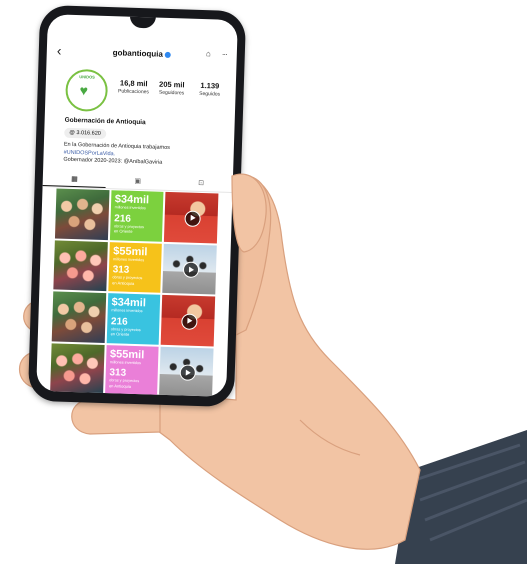 The width and height of the screenshot is (527, 564). What do you see at coordinates (224, 54) in the screenshot?
I see `more-options-icon: ···` at bounding box center [224, 54].